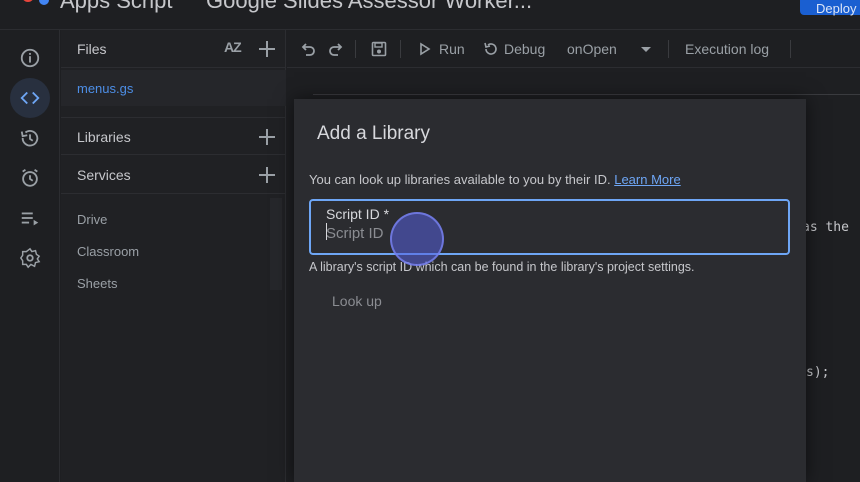  What do you see at coordinates (97, 283) in the screenshot?
I see `service-item-sheets: Sheets` at bounding box center [97, 283].